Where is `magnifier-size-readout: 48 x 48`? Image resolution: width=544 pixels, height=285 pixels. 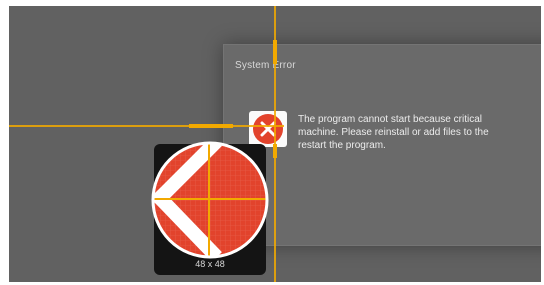
magnifier-size-readout: 48 x 48 is located at coordinates (210, 264).